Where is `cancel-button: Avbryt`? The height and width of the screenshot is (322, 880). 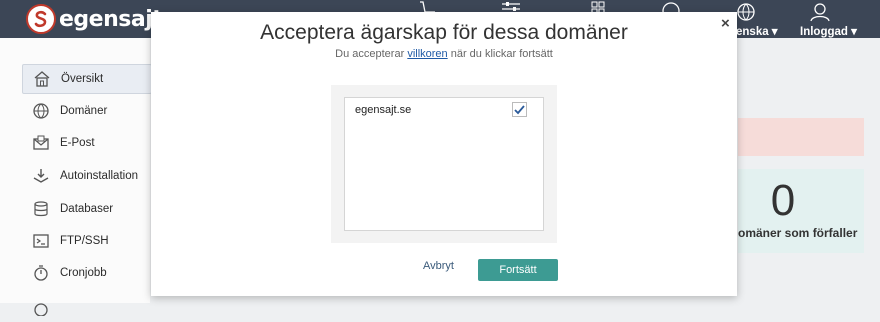 cancel-button: Avbryt is located at coordinates (438, 266).